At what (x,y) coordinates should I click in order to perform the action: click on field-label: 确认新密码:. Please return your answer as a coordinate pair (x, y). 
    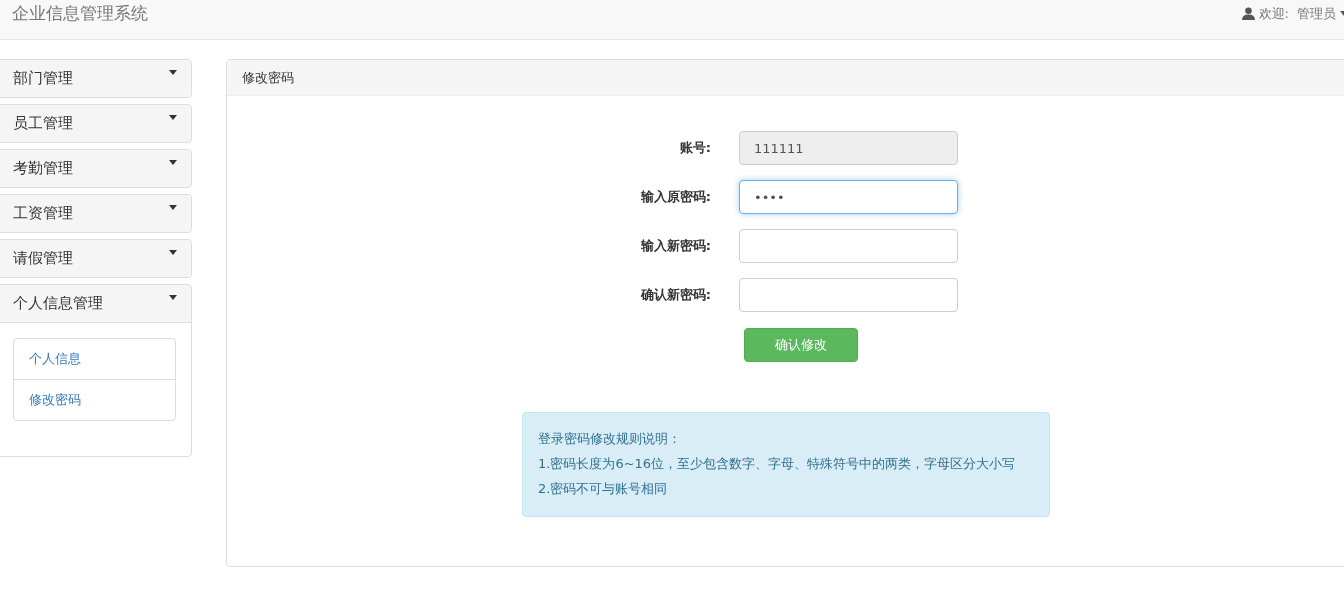
    Looking at the image, I should click on (675, 295).